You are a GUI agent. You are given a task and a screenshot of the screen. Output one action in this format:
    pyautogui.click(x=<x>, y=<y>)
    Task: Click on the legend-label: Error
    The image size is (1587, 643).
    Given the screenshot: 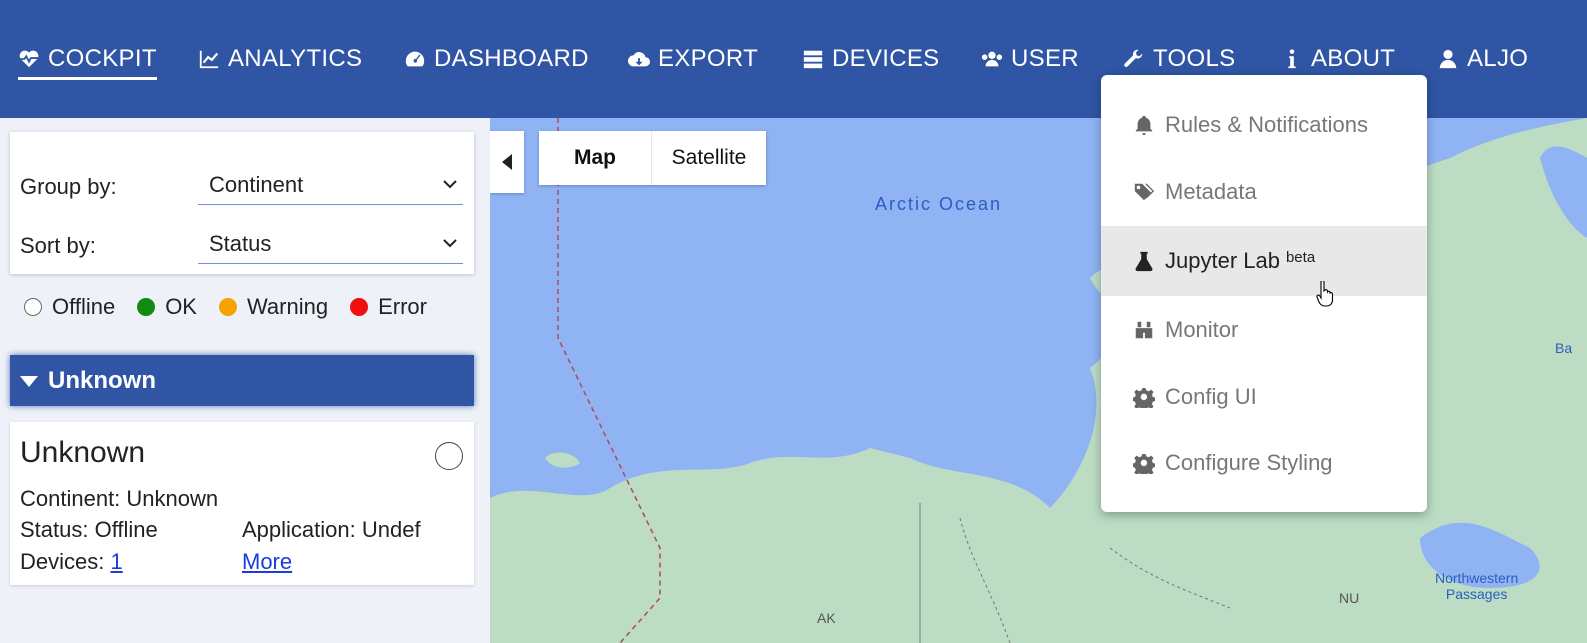 What is the action you would take?
    pyautogui.click(x=402, y=306)
    